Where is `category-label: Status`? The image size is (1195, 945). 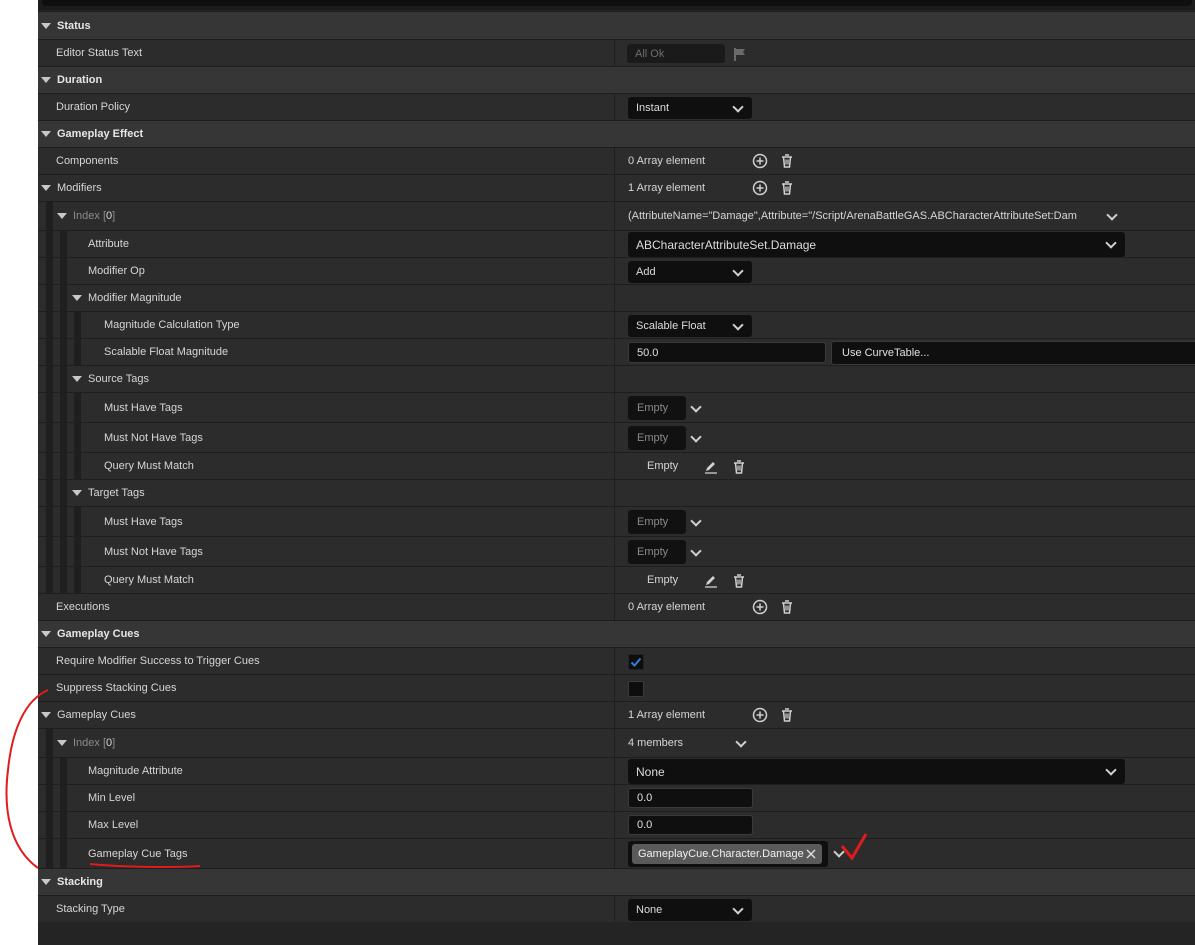
category-label: Status is located at coordinates (74, 25).